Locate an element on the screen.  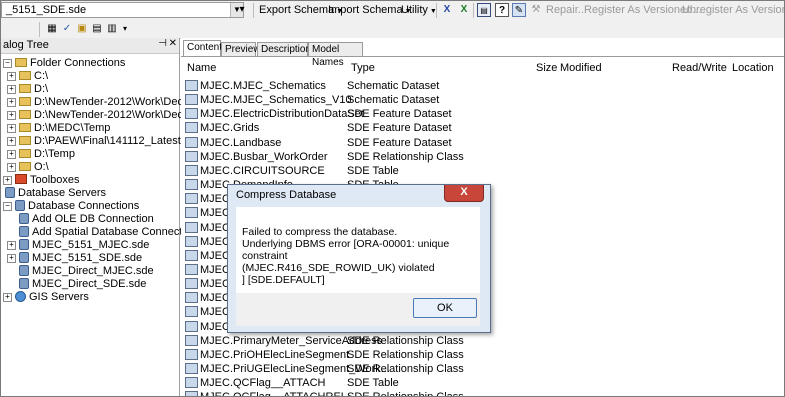
tab-description: Description is located at coordinates (284, 49).